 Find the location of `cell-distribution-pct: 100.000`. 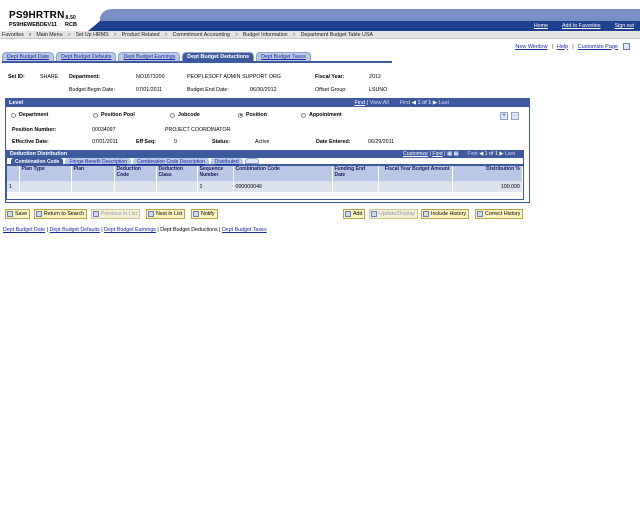

cell-distribution-pct: 100.000 is located at coordinates (487, 186).